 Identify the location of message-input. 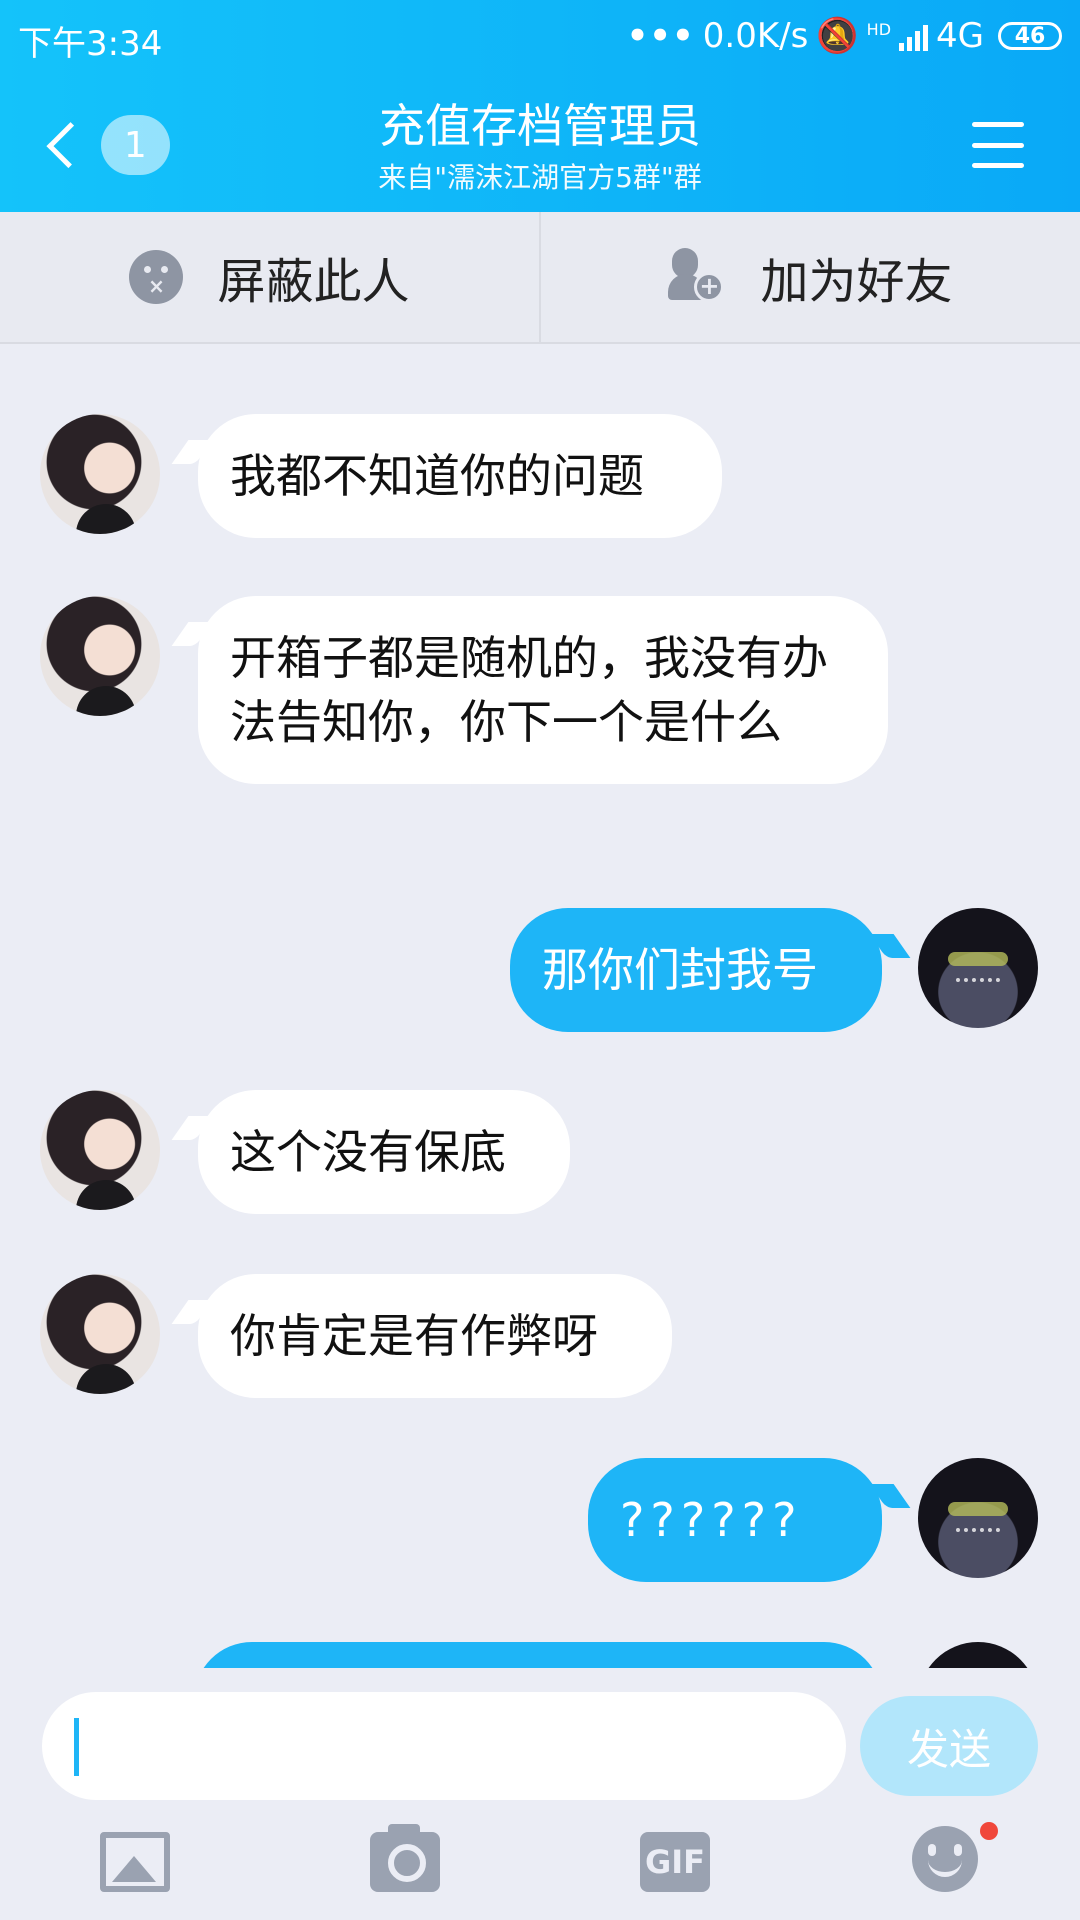
(444, 1746).